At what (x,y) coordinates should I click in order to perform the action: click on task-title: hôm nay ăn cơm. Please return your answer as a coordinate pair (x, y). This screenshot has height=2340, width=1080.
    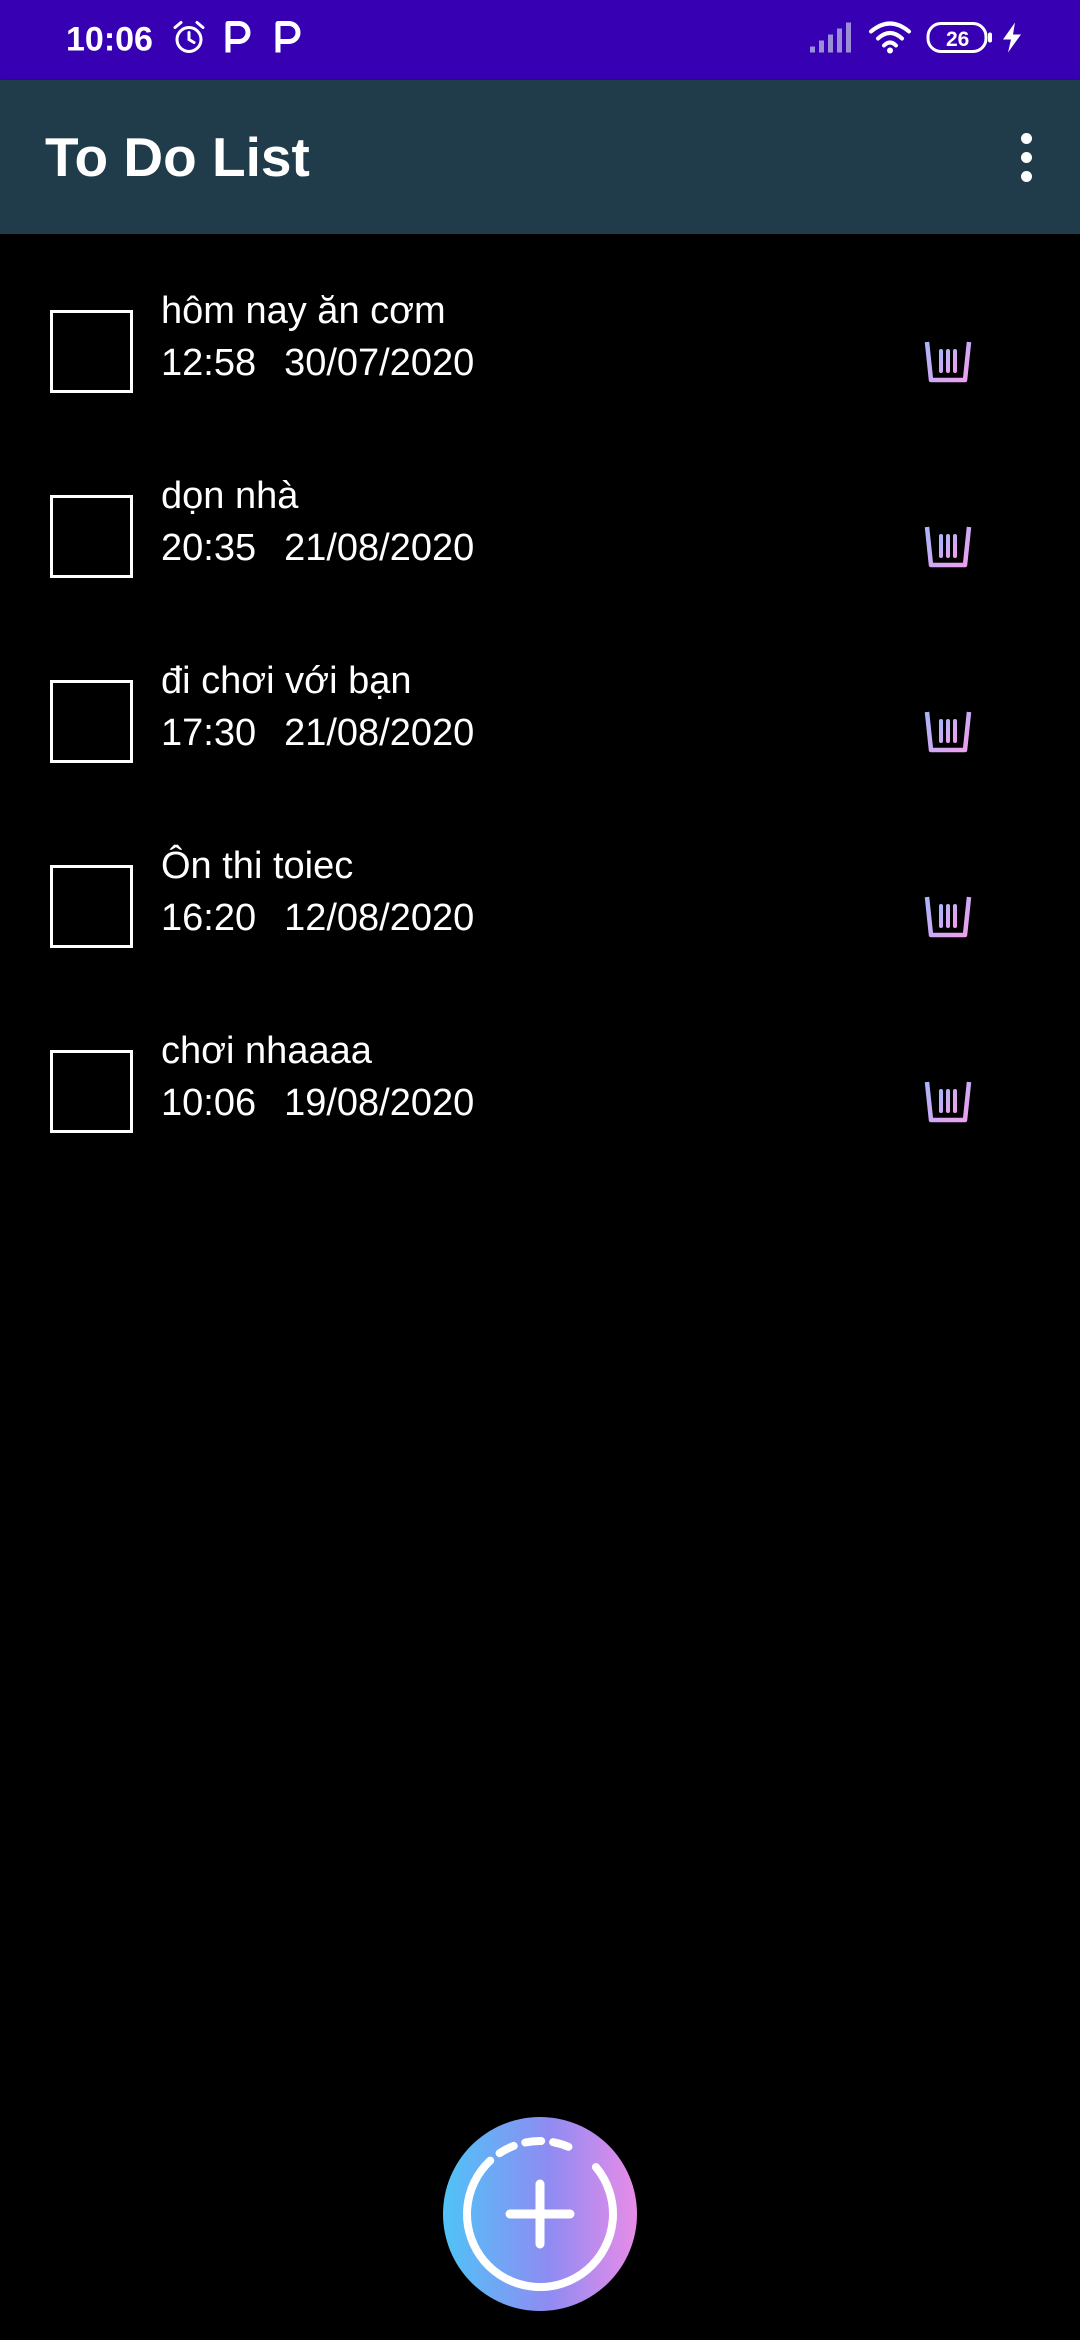
    Looking at the image, I should click on (303, 311).